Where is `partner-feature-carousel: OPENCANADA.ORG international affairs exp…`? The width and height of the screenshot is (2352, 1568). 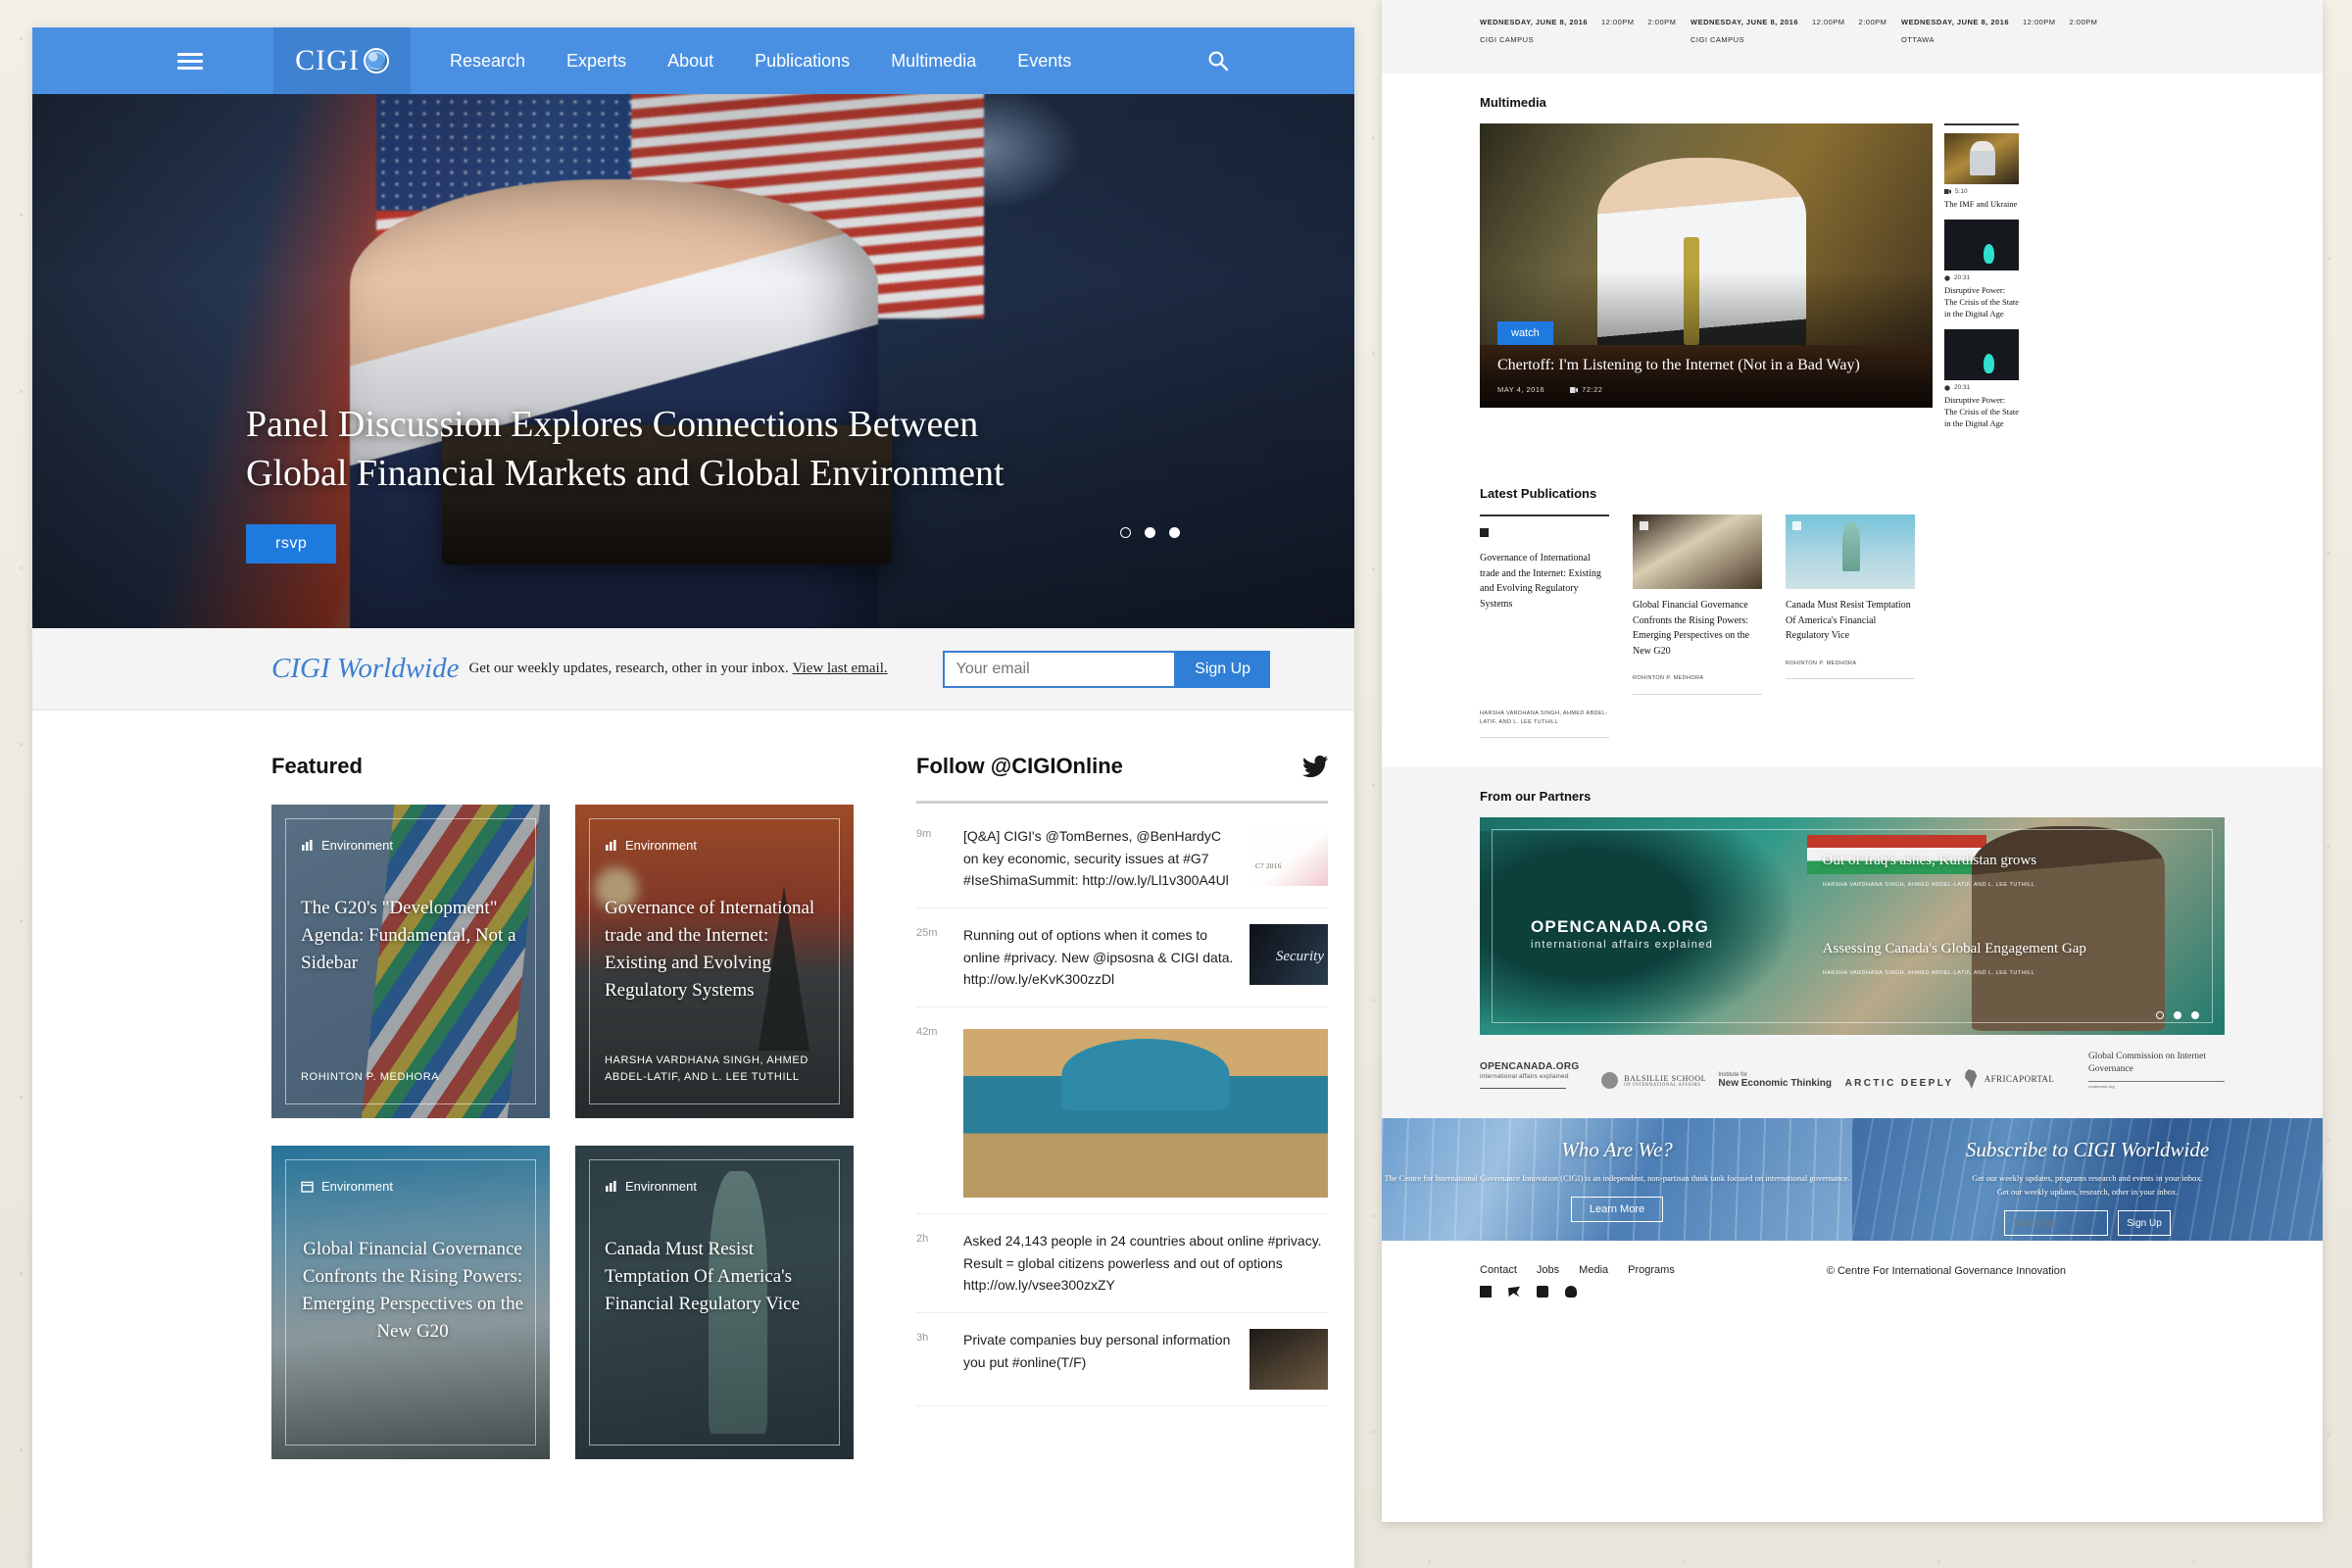 partner-feature-carousel: OPENCANADA.ORG international affairs exp… is located at coordinates (1852, 926).